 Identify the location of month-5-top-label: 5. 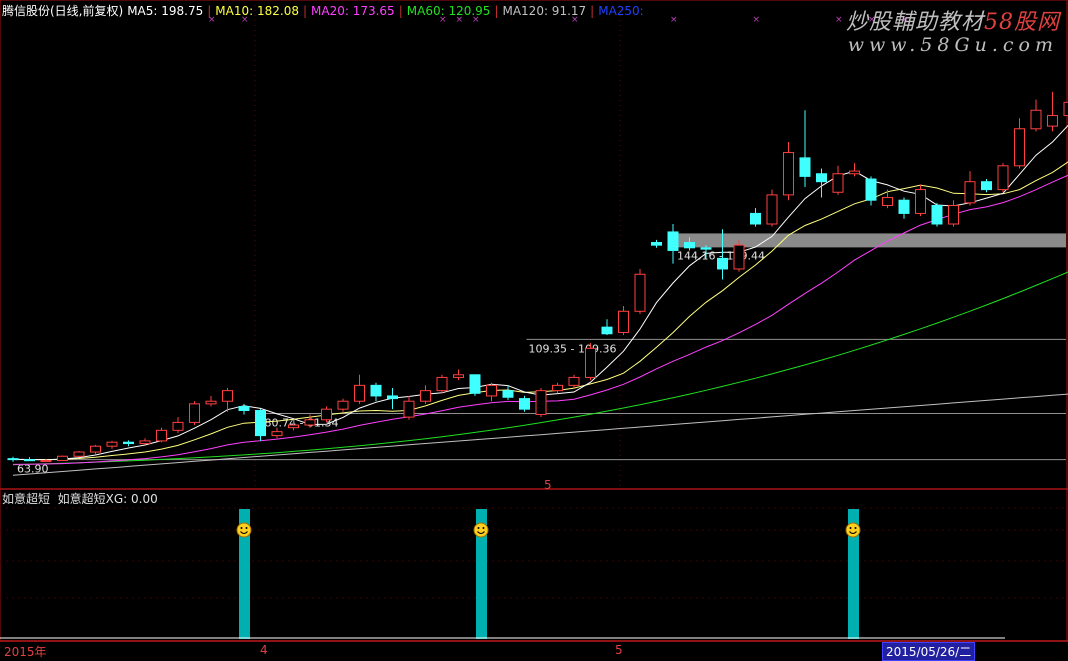
(548, 485).